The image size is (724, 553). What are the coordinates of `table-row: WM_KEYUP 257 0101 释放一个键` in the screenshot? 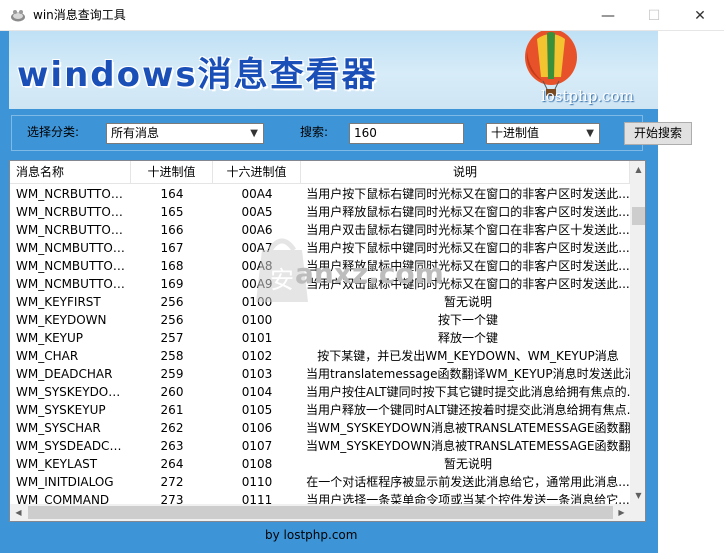 It's located at (320, 338).